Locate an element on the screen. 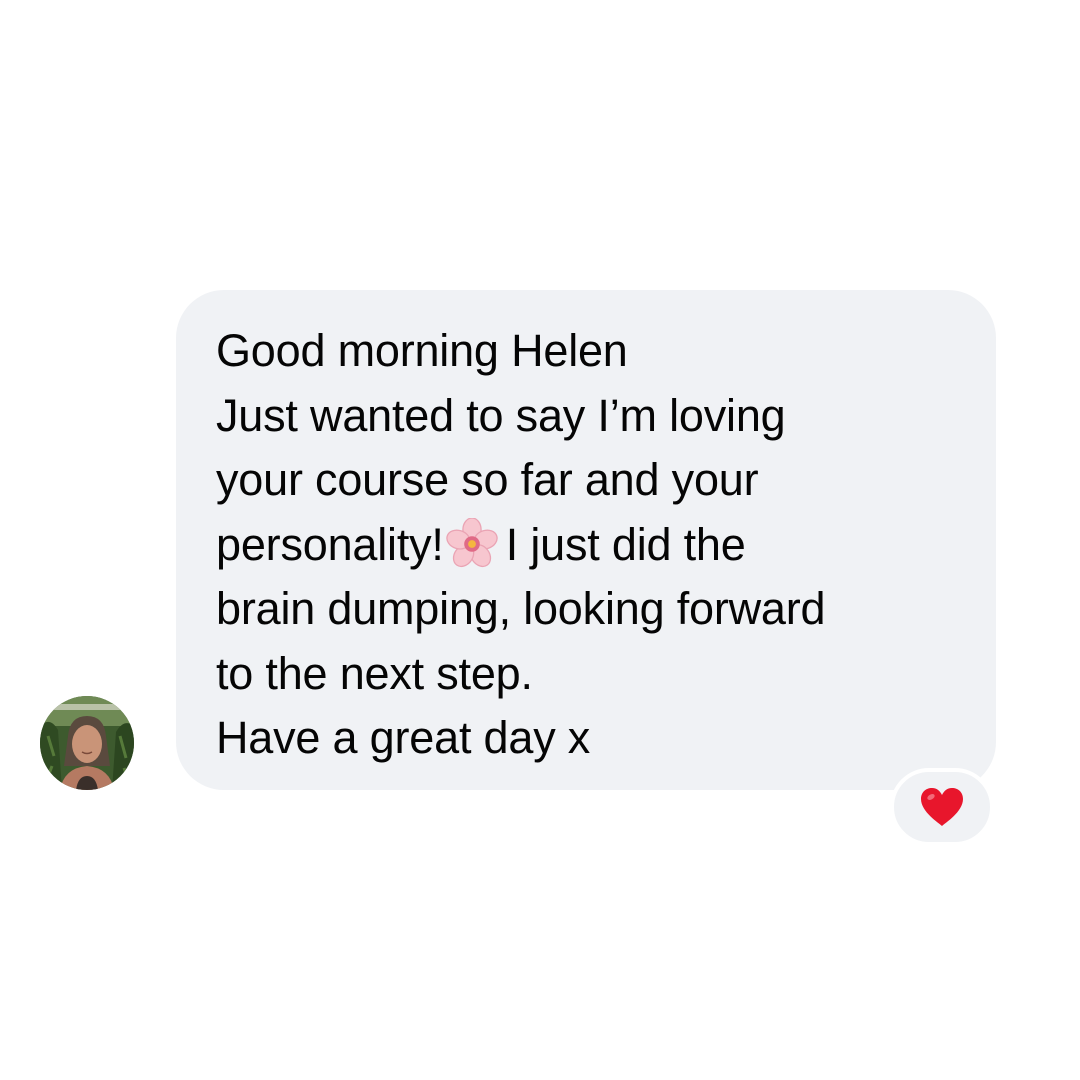 This screenshot has height=1080, width=1080. reaction-badge is located at coordinates (942, 807).